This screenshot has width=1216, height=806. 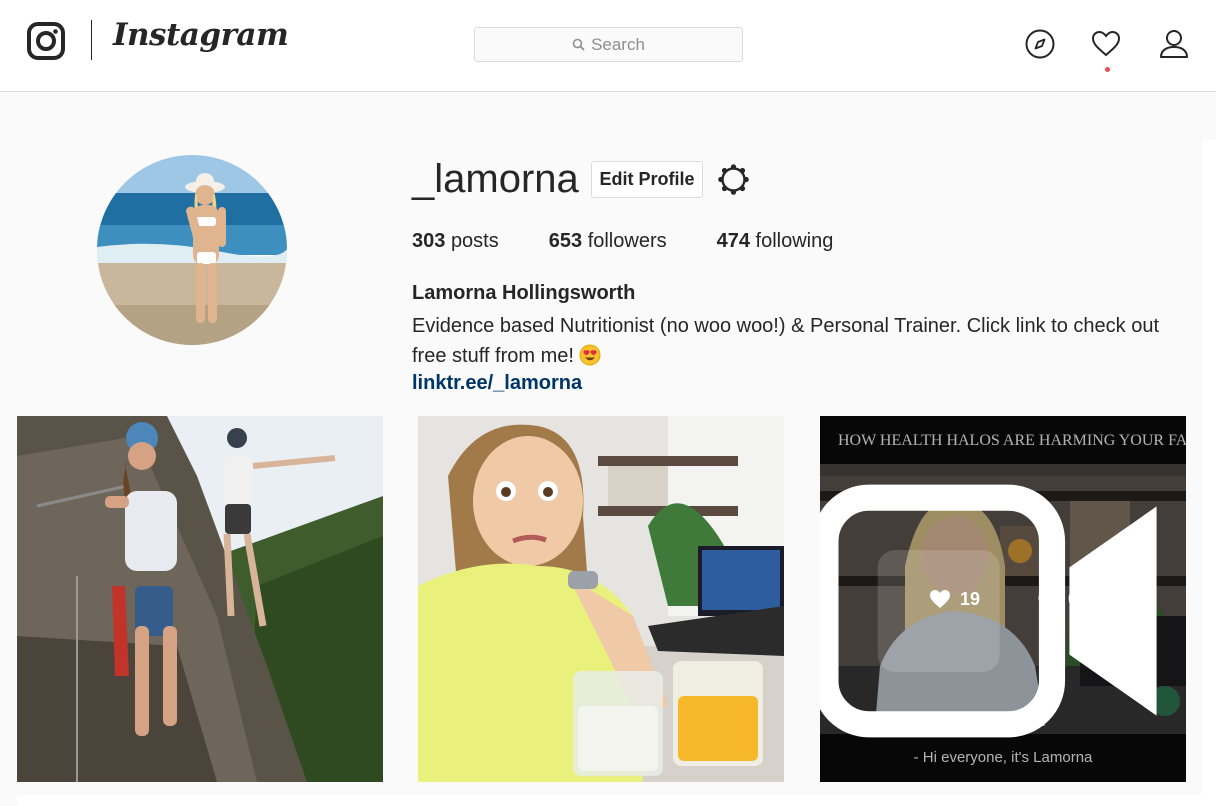 I want to click on following-stat: 474 following, so click(x=775, y=241).